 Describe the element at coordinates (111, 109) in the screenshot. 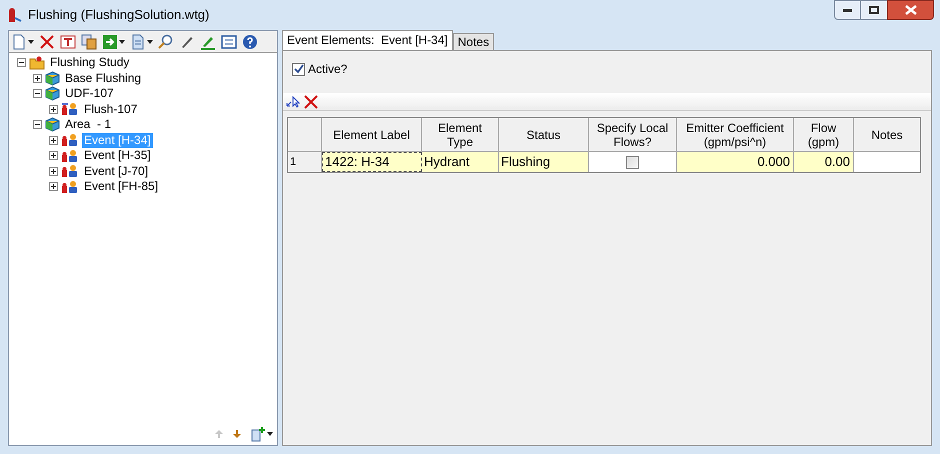

I see `tree-item: Flush-107` at that location.